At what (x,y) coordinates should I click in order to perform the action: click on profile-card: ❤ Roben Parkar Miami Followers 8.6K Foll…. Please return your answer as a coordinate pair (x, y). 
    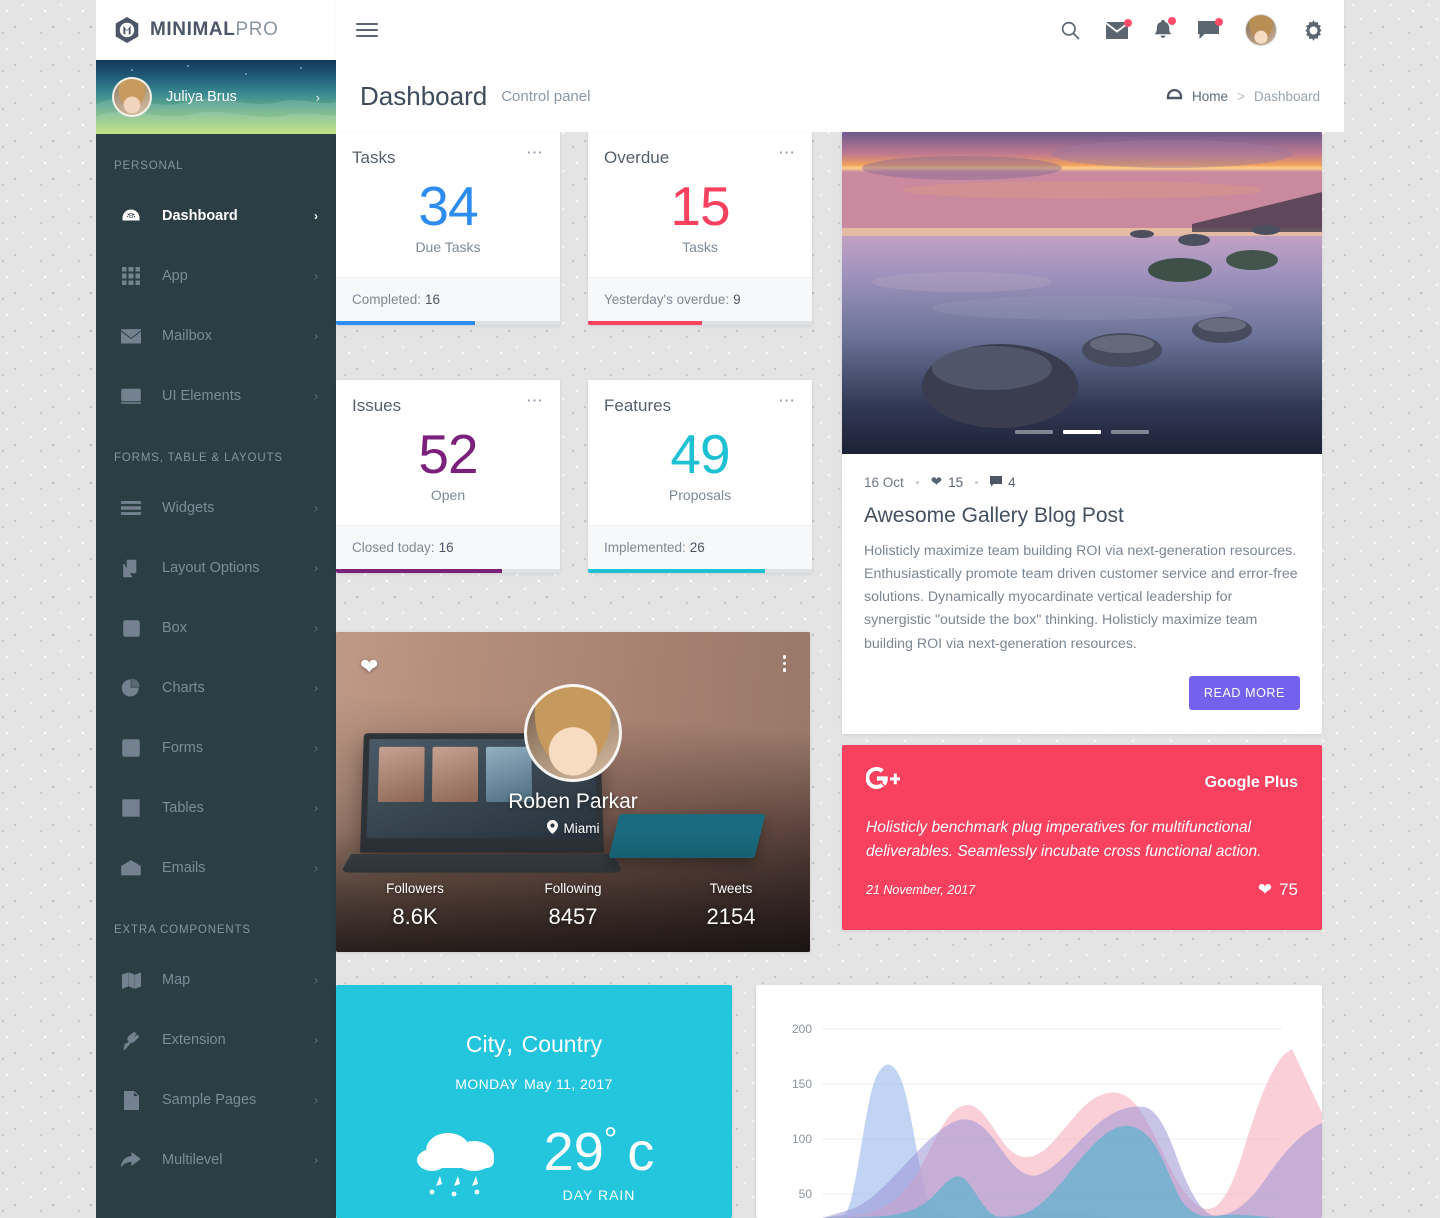
    Looking at the image, I should click on (573, 792).